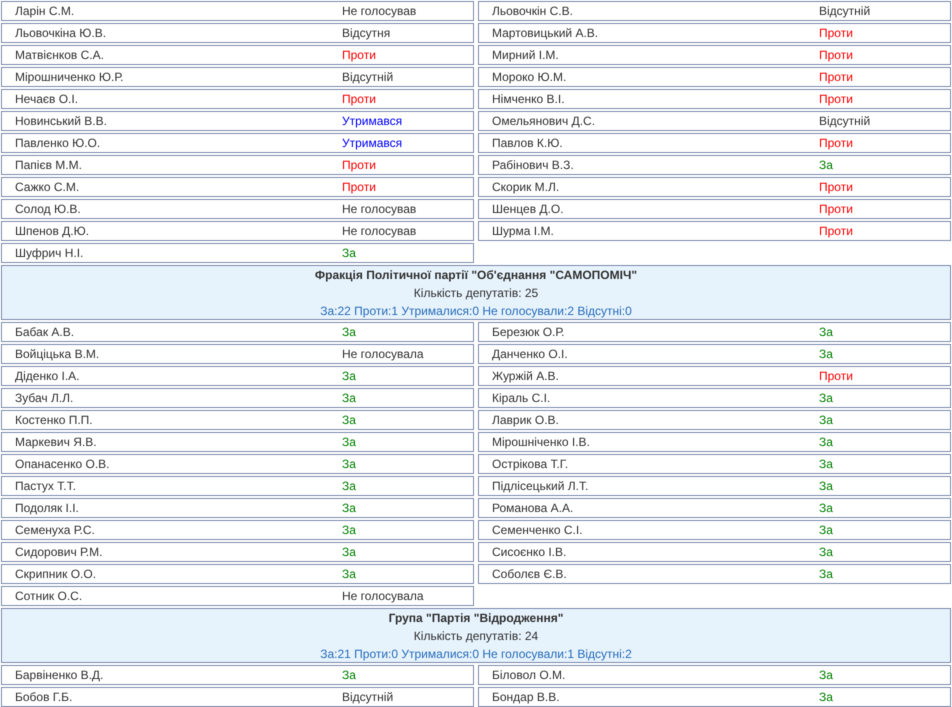 Image resolution: width=952 pixels, height=707 pixels. I want to click on deputy-name: Сидорович Р.М., so click(59, 552).